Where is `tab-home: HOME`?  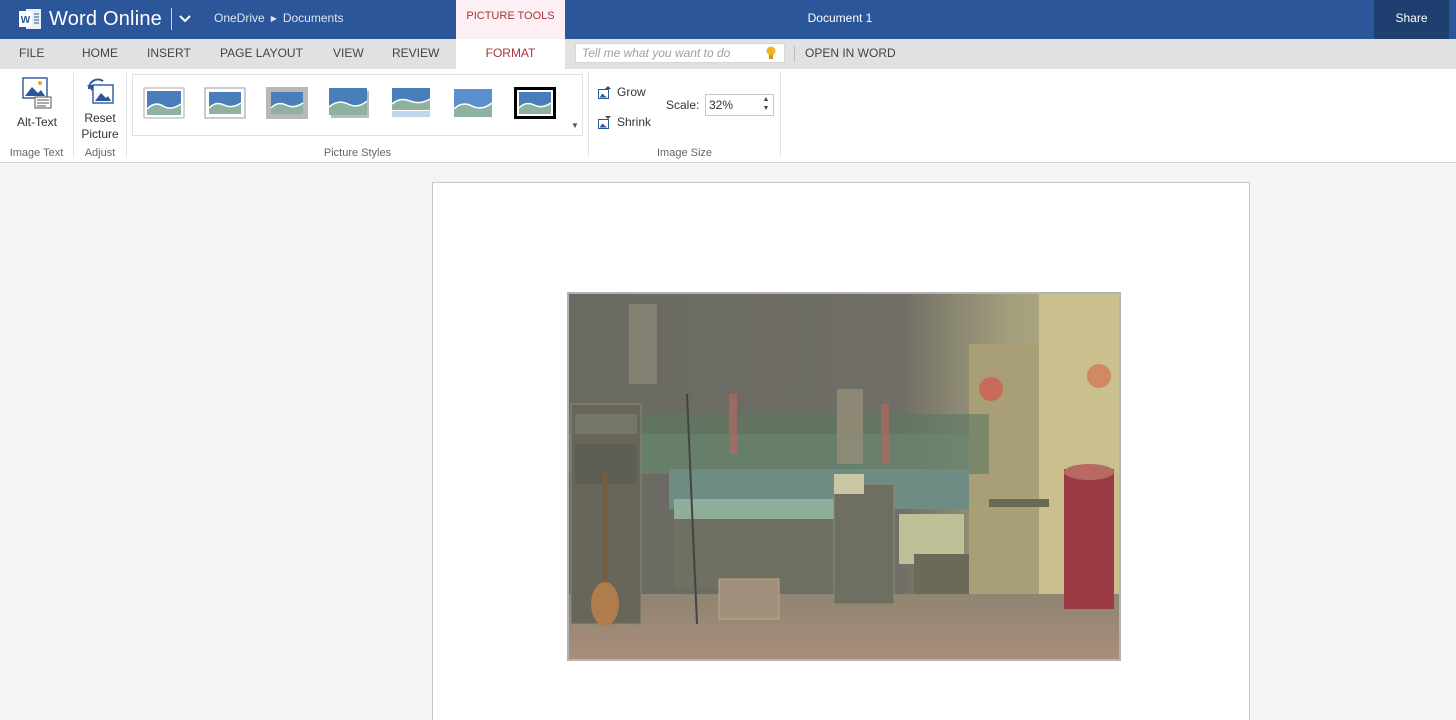 tab-home: HOME is located at coordinates (100, 54).